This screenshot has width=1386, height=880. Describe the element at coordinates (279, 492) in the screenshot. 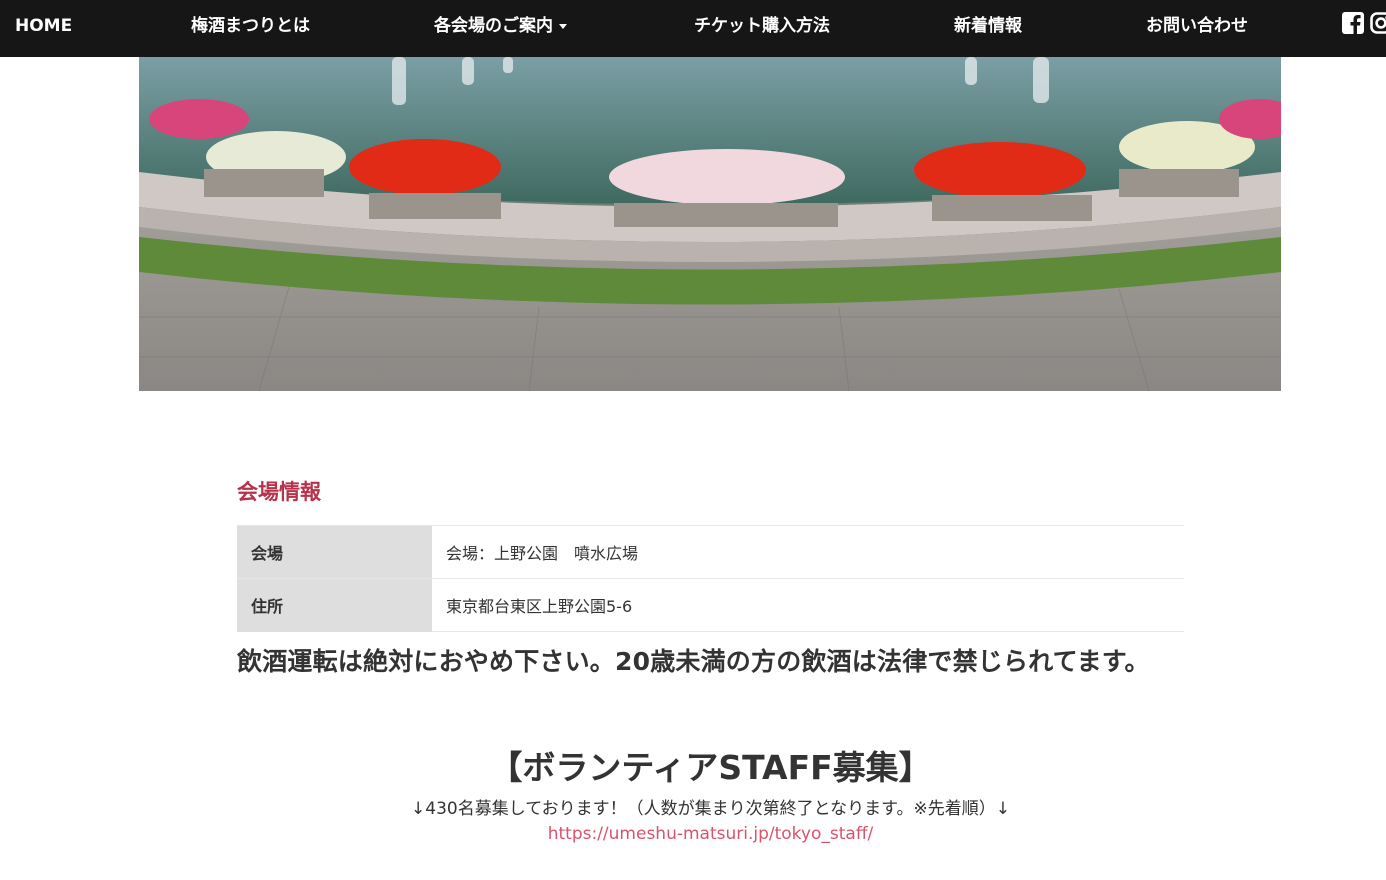

I see `venue-info-heading: 会場情報` at that location.